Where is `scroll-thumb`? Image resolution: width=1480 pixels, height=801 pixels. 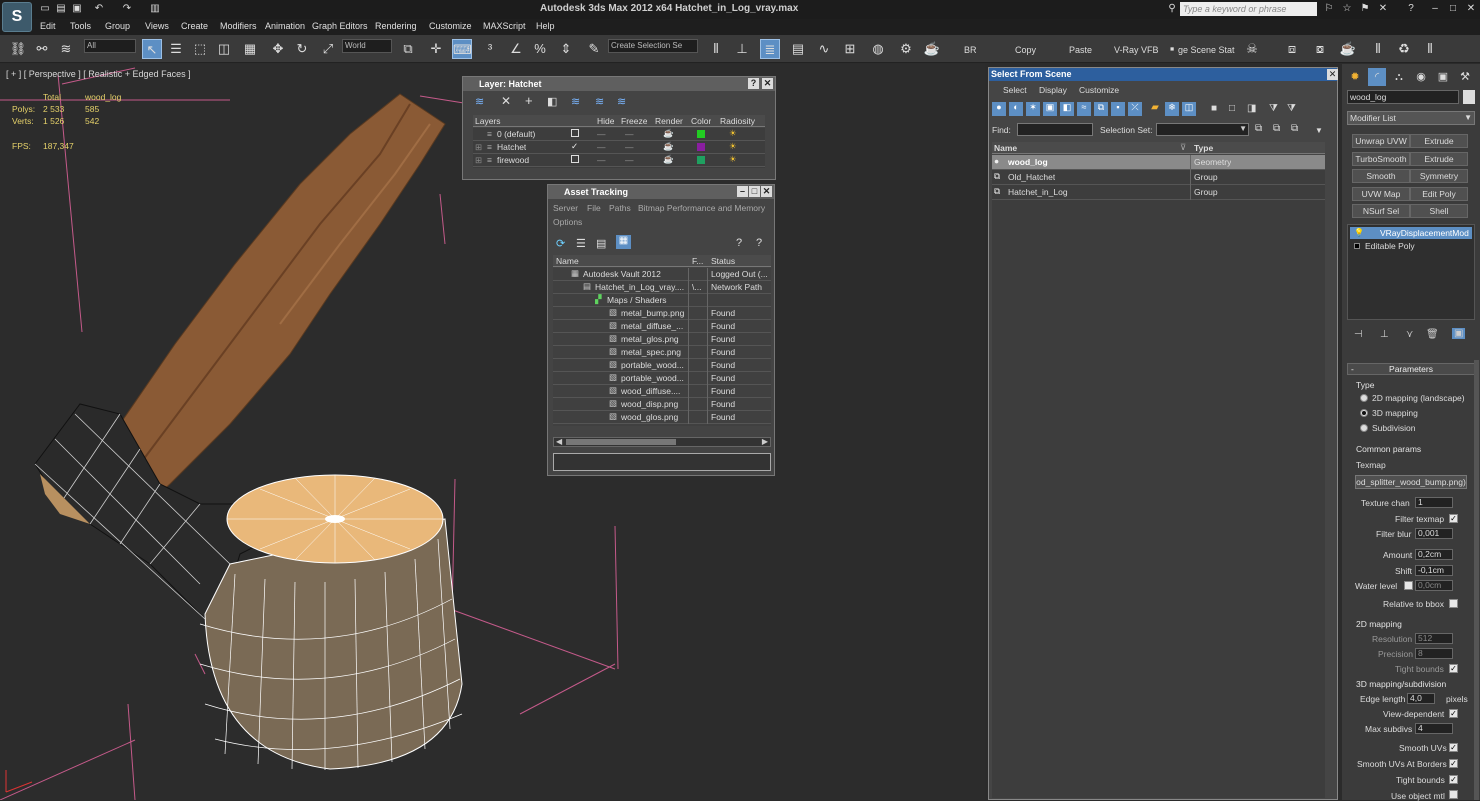
scroll-thumb is located at coordinates (621, 442).